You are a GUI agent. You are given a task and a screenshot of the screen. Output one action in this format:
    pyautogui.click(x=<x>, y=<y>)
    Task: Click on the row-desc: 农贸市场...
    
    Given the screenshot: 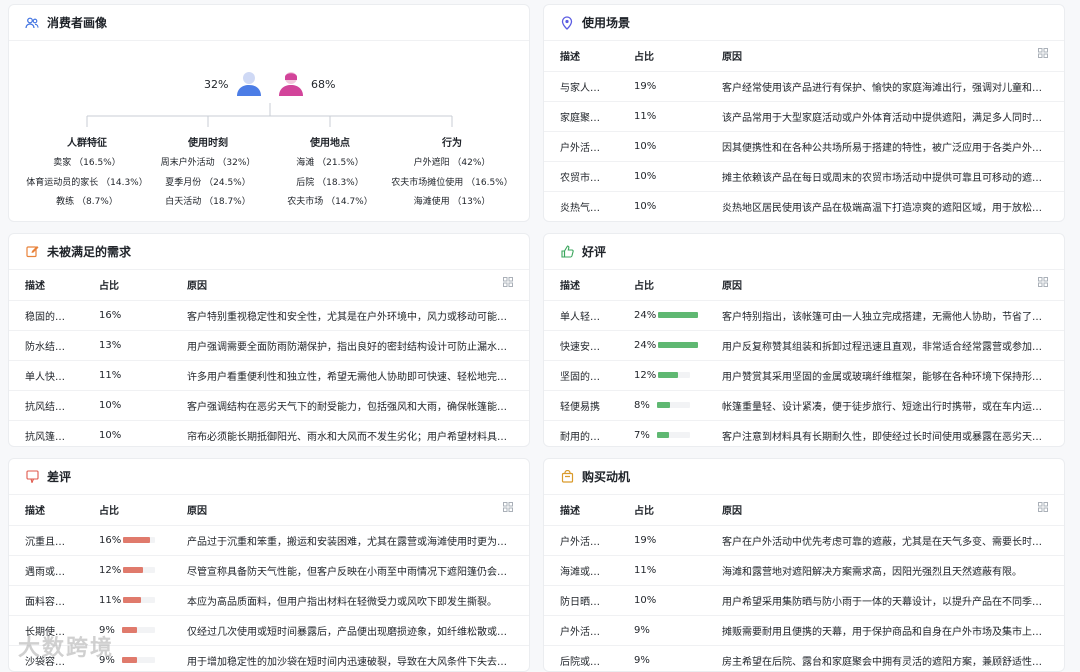 What is the action you would take?
    pyautogui.click(x=581, y=175)
    